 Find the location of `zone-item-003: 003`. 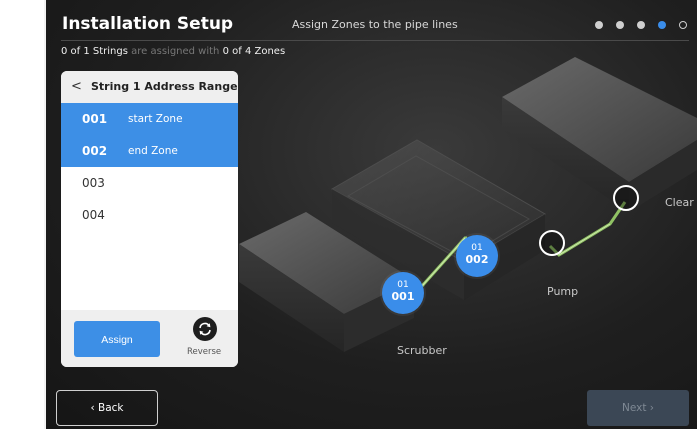

zone-item-003: 003 is located at coordinates (149, 183).